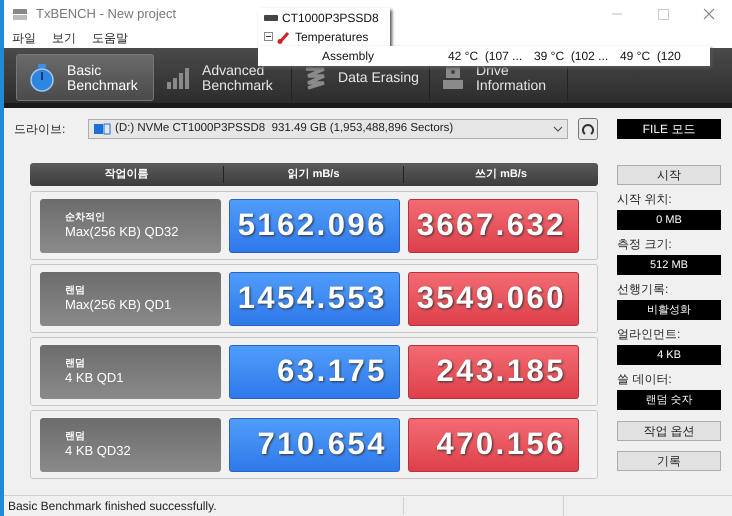 This screenshot has height=516, width=732. Describe the element at coordinates (493, 225) in the screenshot. I see `write-speed-value: 3667.632` at that location.